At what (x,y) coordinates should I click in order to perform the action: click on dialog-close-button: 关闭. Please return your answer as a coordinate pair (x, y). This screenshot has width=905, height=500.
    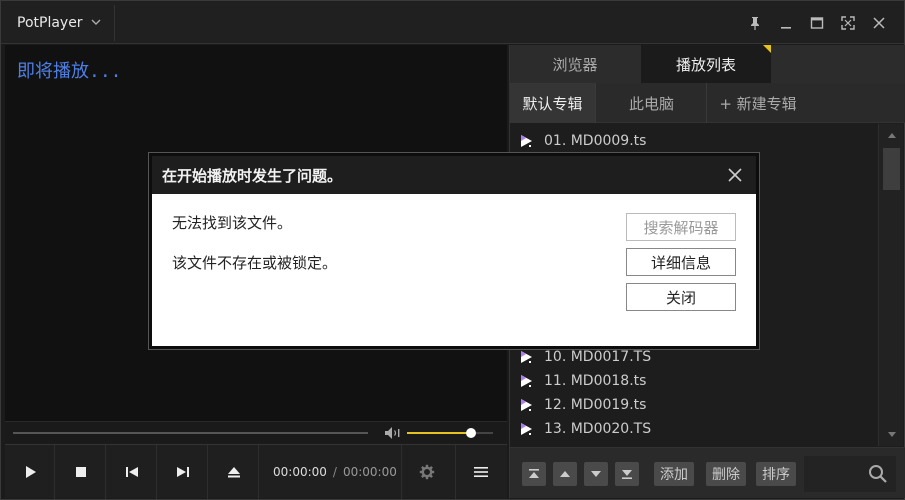
    Looking at the image, I should click on (681, 297).